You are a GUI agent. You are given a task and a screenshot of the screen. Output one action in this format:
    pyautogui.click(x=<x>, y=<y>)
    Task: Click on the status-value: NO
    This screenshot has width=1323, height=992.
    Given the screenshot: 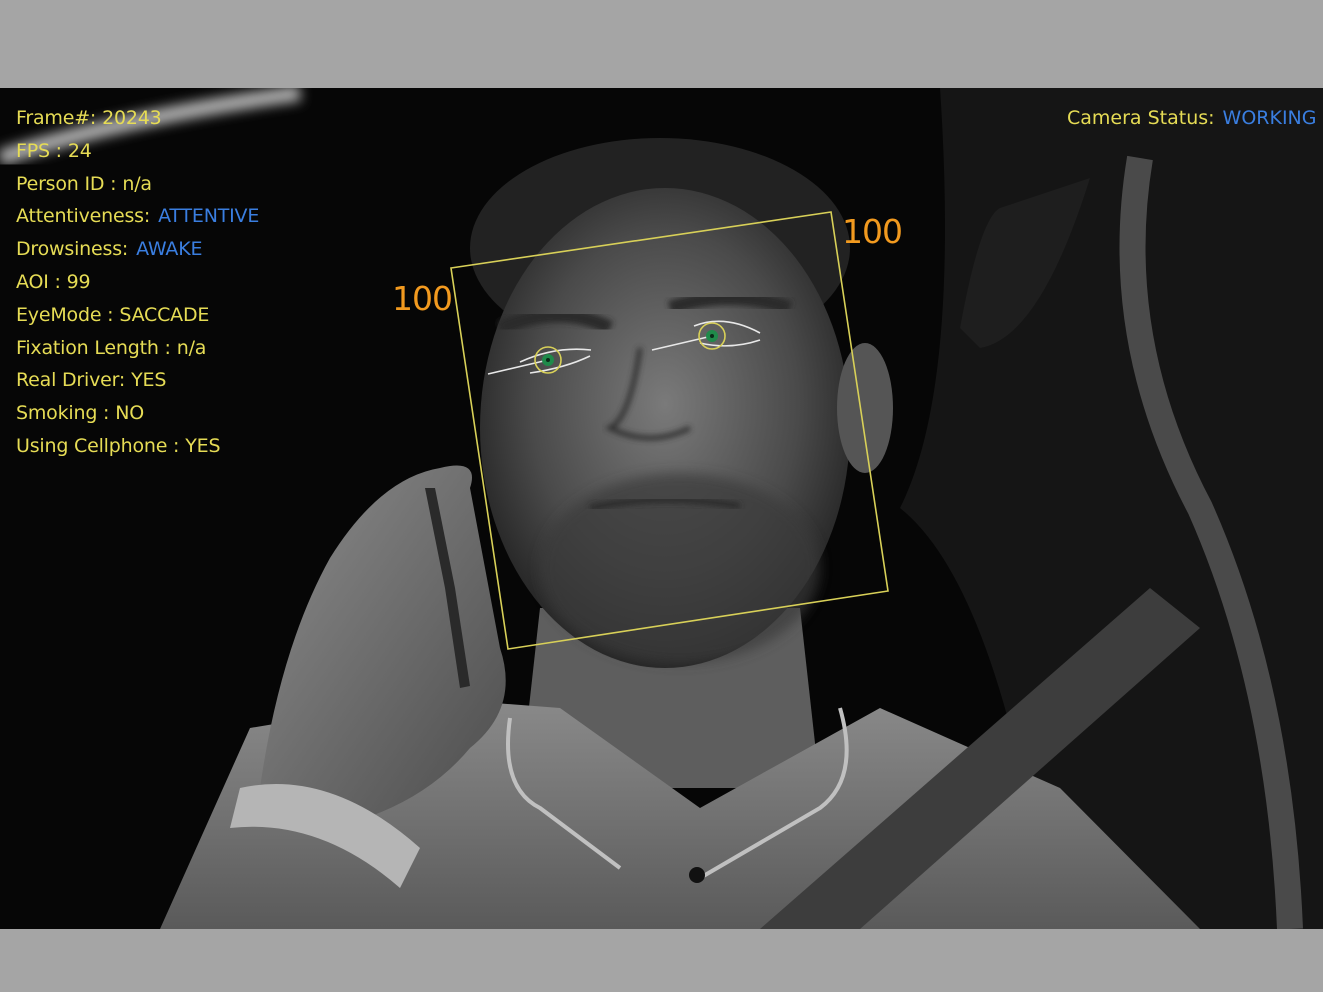 What is the action you would take?
    pyautogui.click(x=129, y=413)
    